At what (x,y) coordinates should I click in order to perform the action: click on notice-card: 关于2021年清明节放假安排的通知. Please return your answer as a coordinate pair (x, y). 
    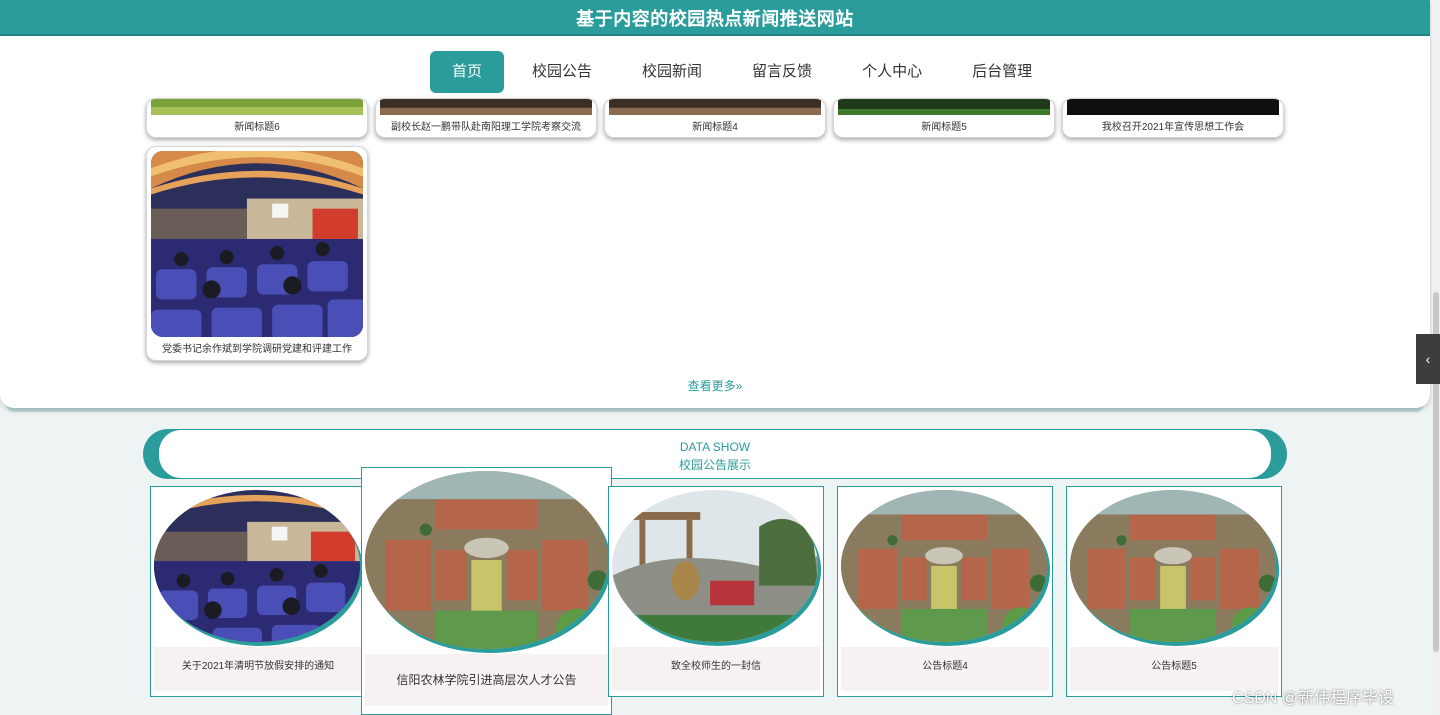
    Looking at the image, I should click on (258, 591).